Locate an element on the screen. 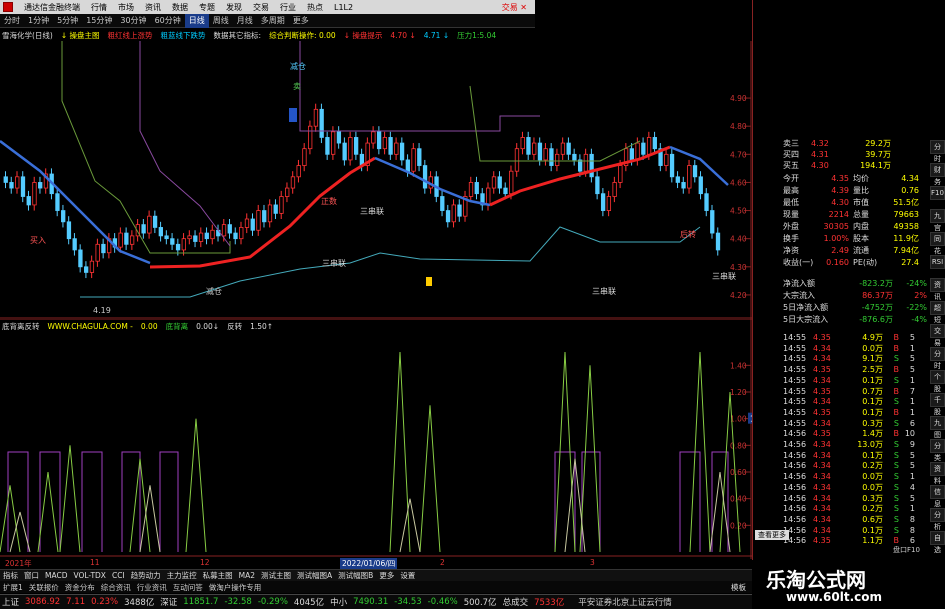 Image resolution: width=945 pixels, height=609 pixels. tick-volume: 4.9万 is located at coordinates (872, 337).